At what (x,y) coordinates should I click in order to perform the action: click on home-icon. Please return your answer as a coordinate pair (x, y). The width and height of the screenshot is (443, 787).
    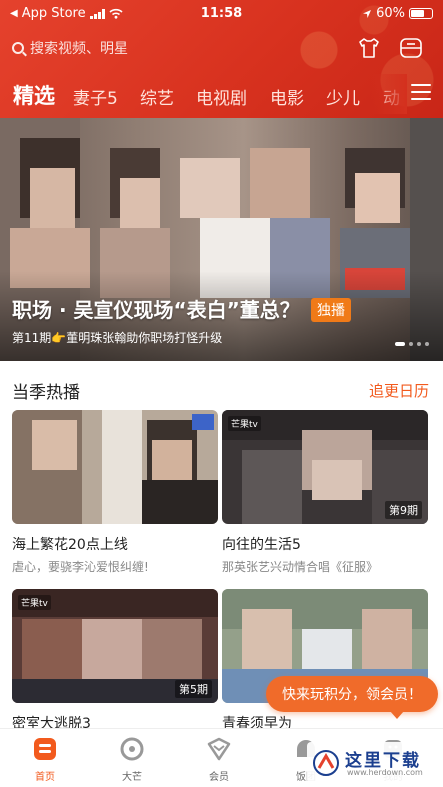
    Looking at the image, I should click on (45, 749).